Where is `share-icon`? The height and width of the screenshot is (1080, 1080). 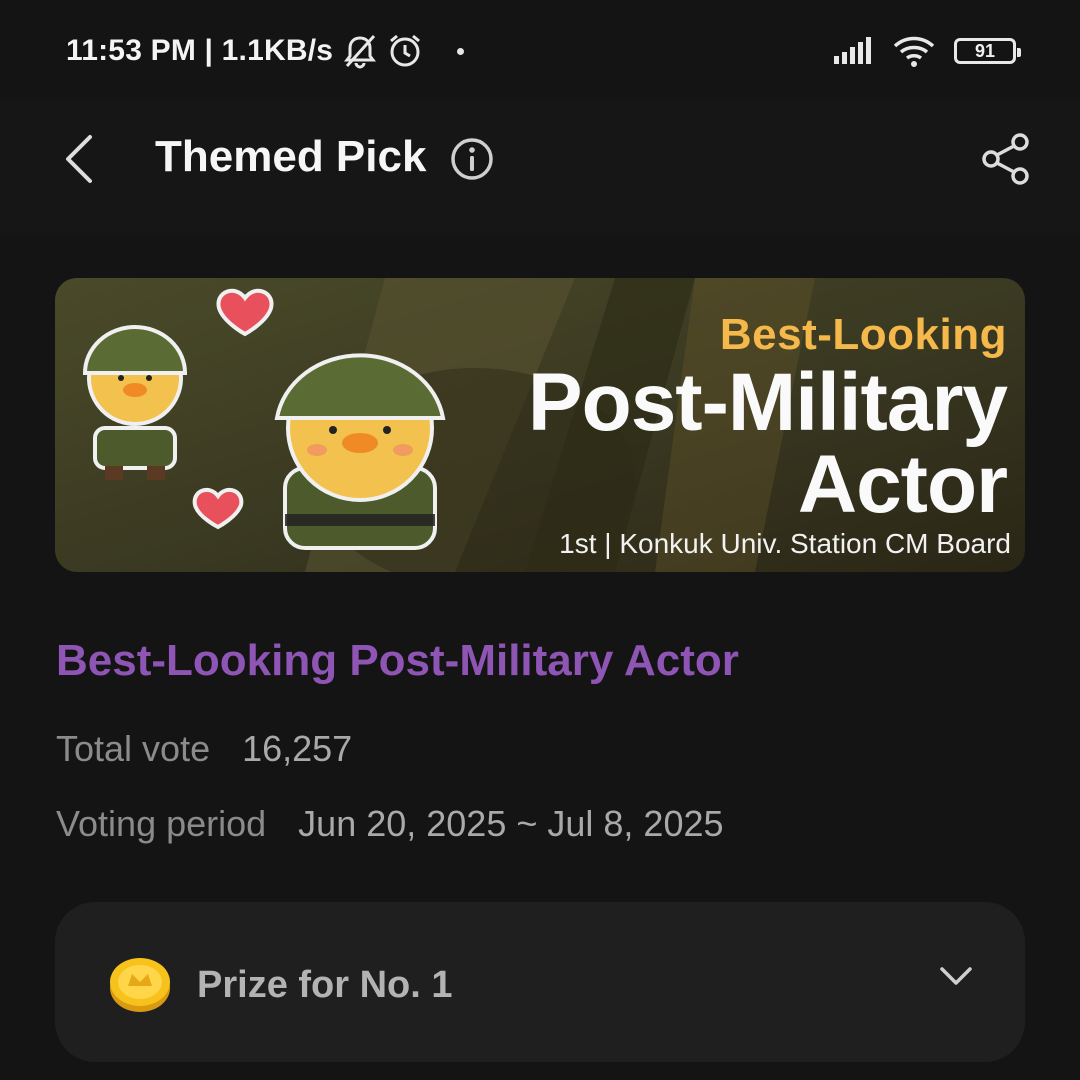
share-icon is located at coordinates (1005, 159).